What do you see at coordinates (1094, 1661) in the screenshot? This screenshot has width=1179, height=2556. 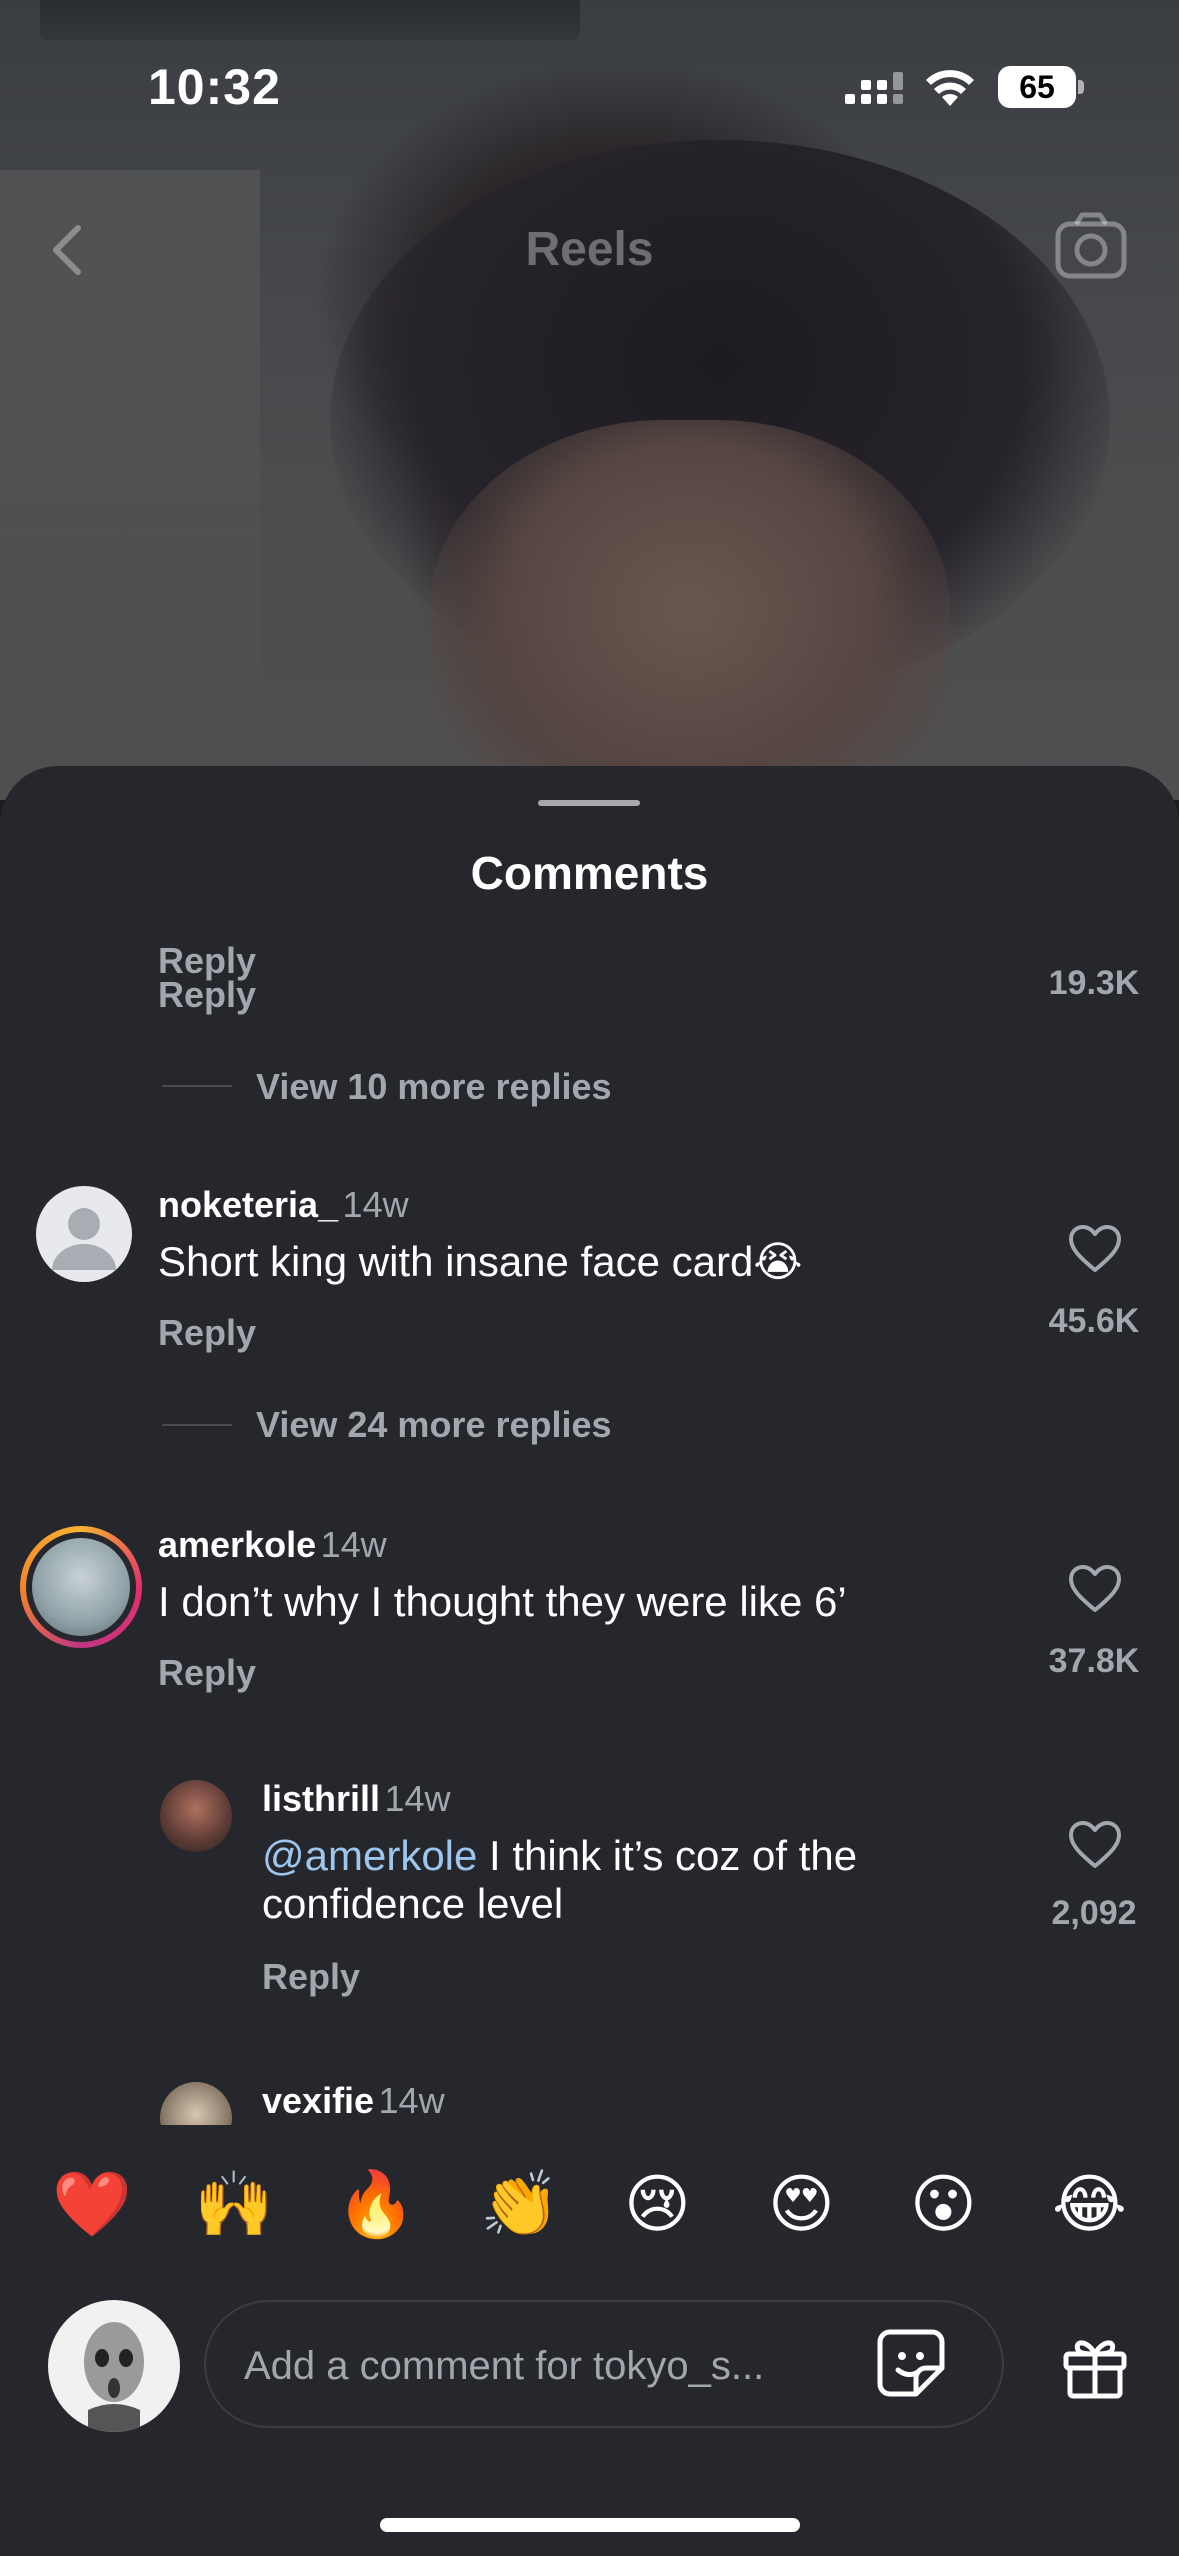 I see `like-count: 37.8K` at bounding box center [1094, 1661].